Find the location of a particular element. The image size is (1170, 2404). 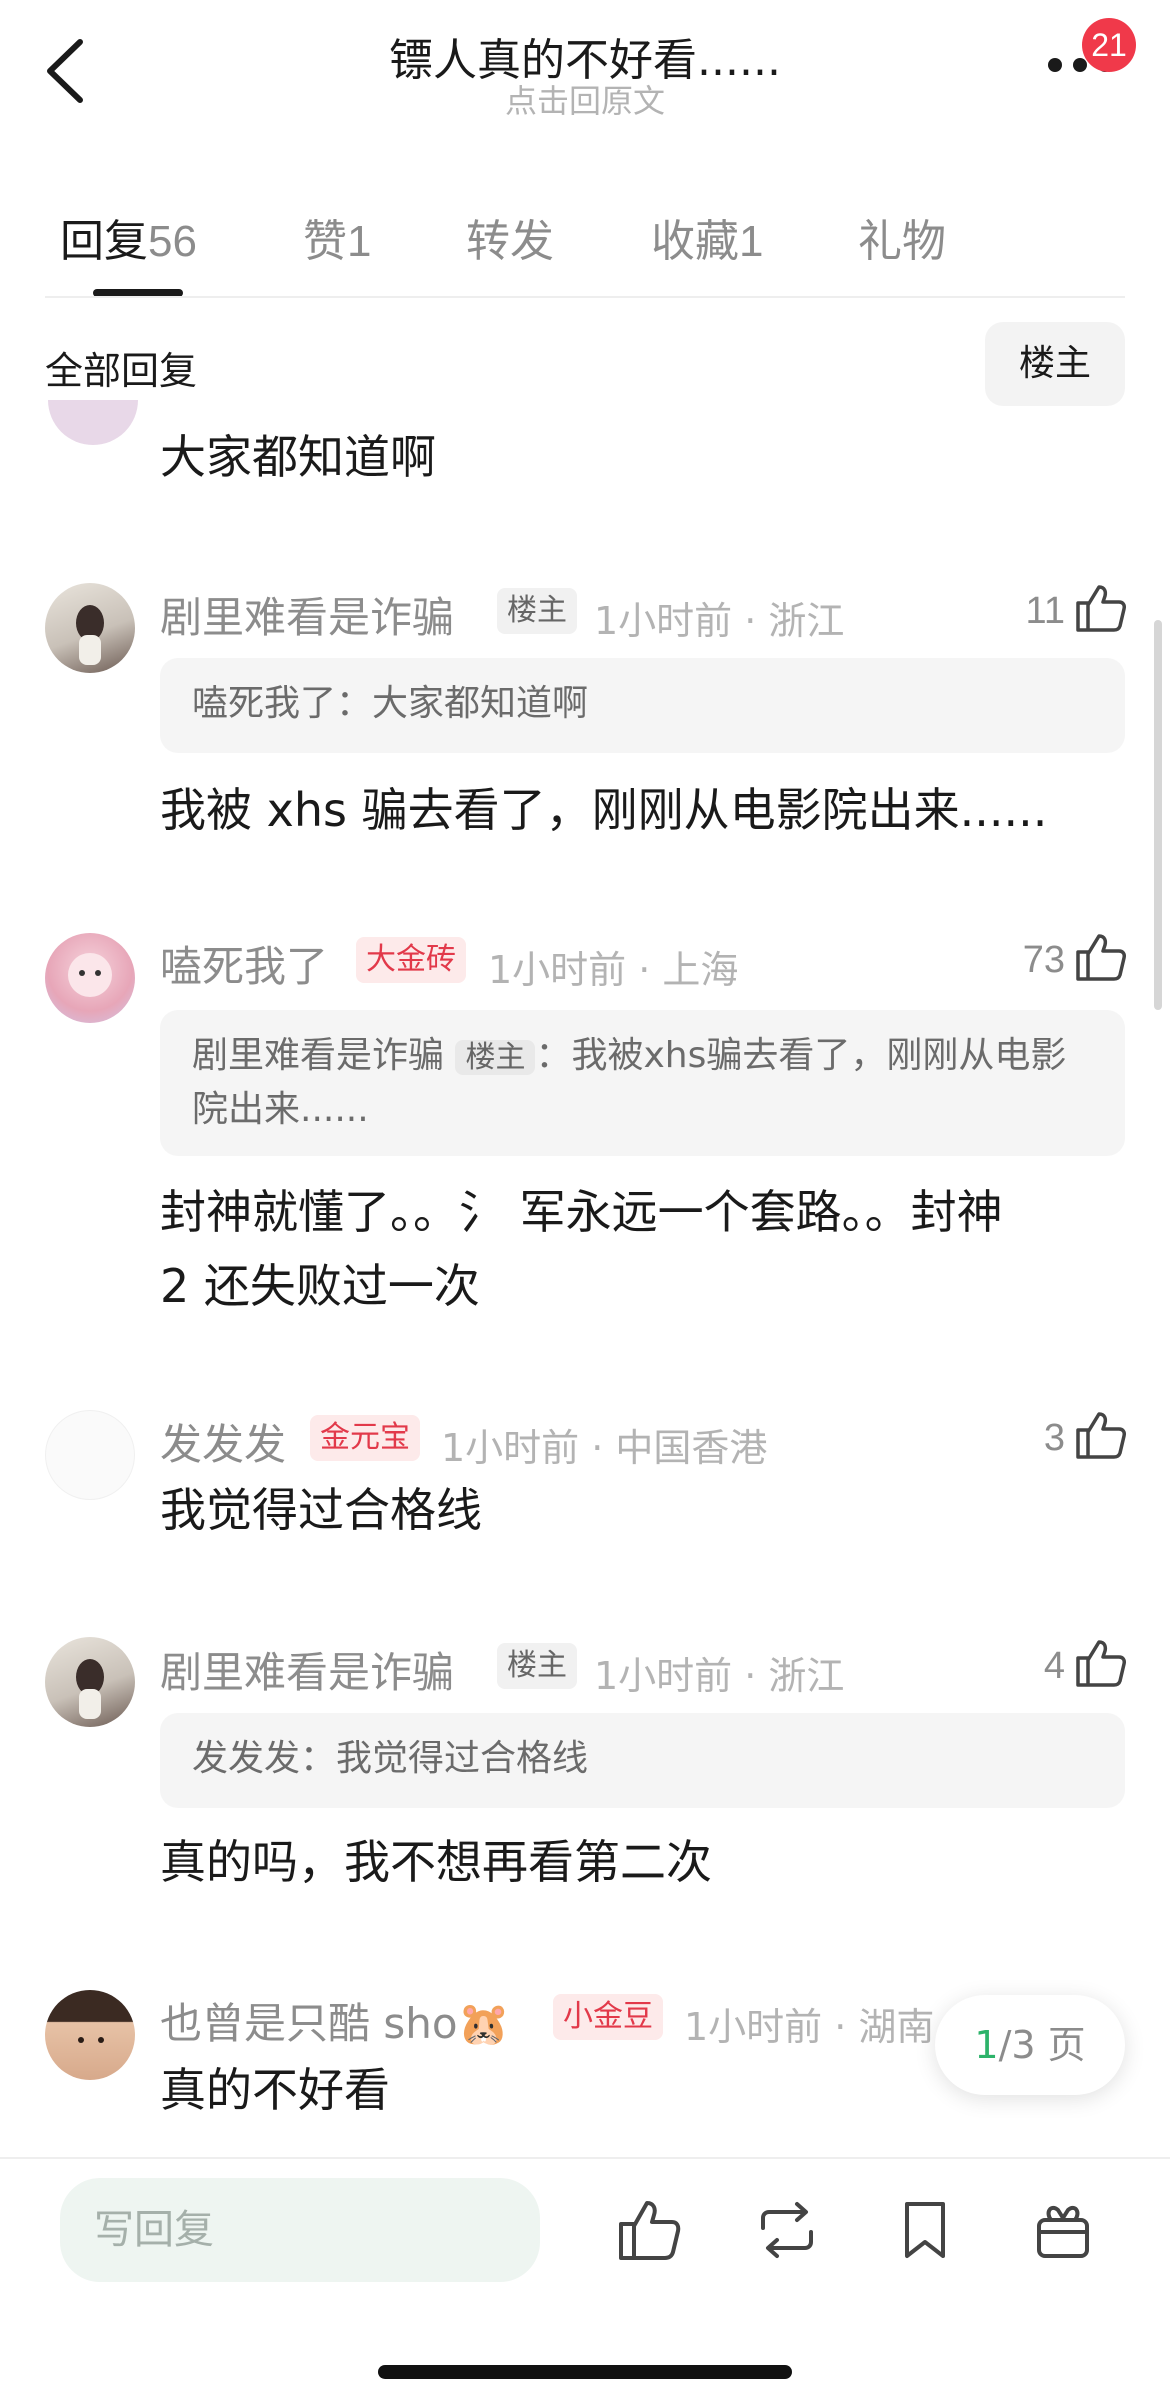

comment-text-line: 2 还失败过一次 is located at coordinates (320, 1286).